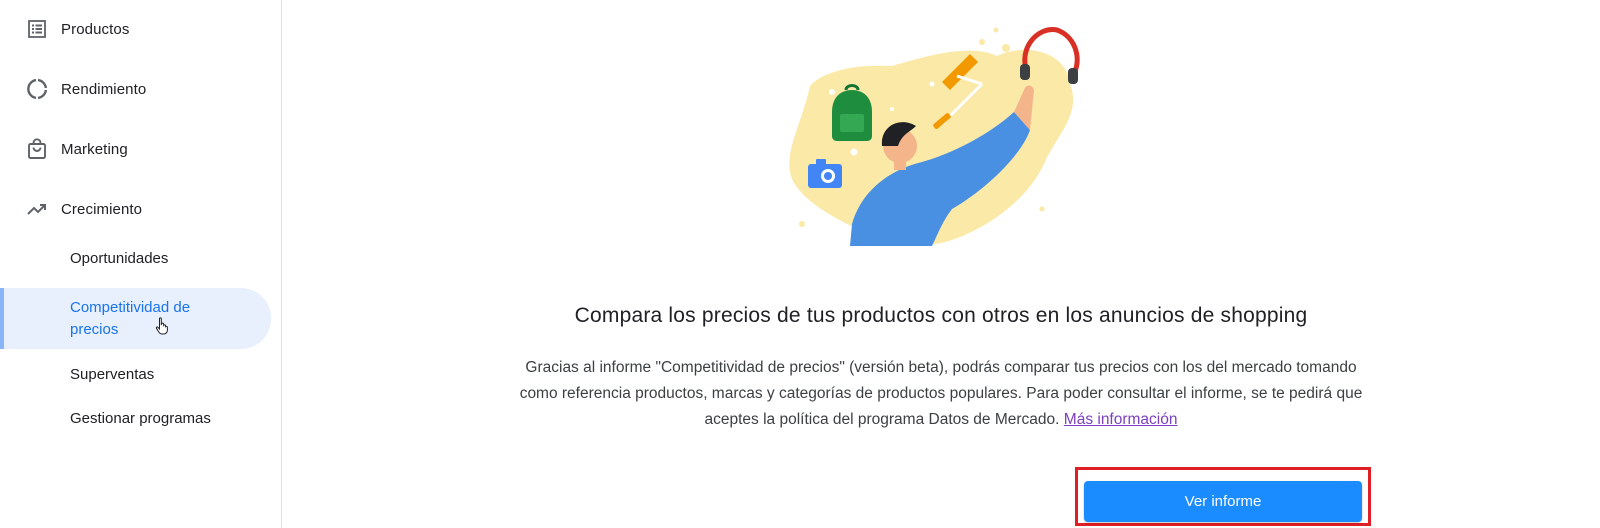  What do you see at coordinates (2, 318) in the screenshot?
I see `active-indicator` at bounding box center [2, 318].